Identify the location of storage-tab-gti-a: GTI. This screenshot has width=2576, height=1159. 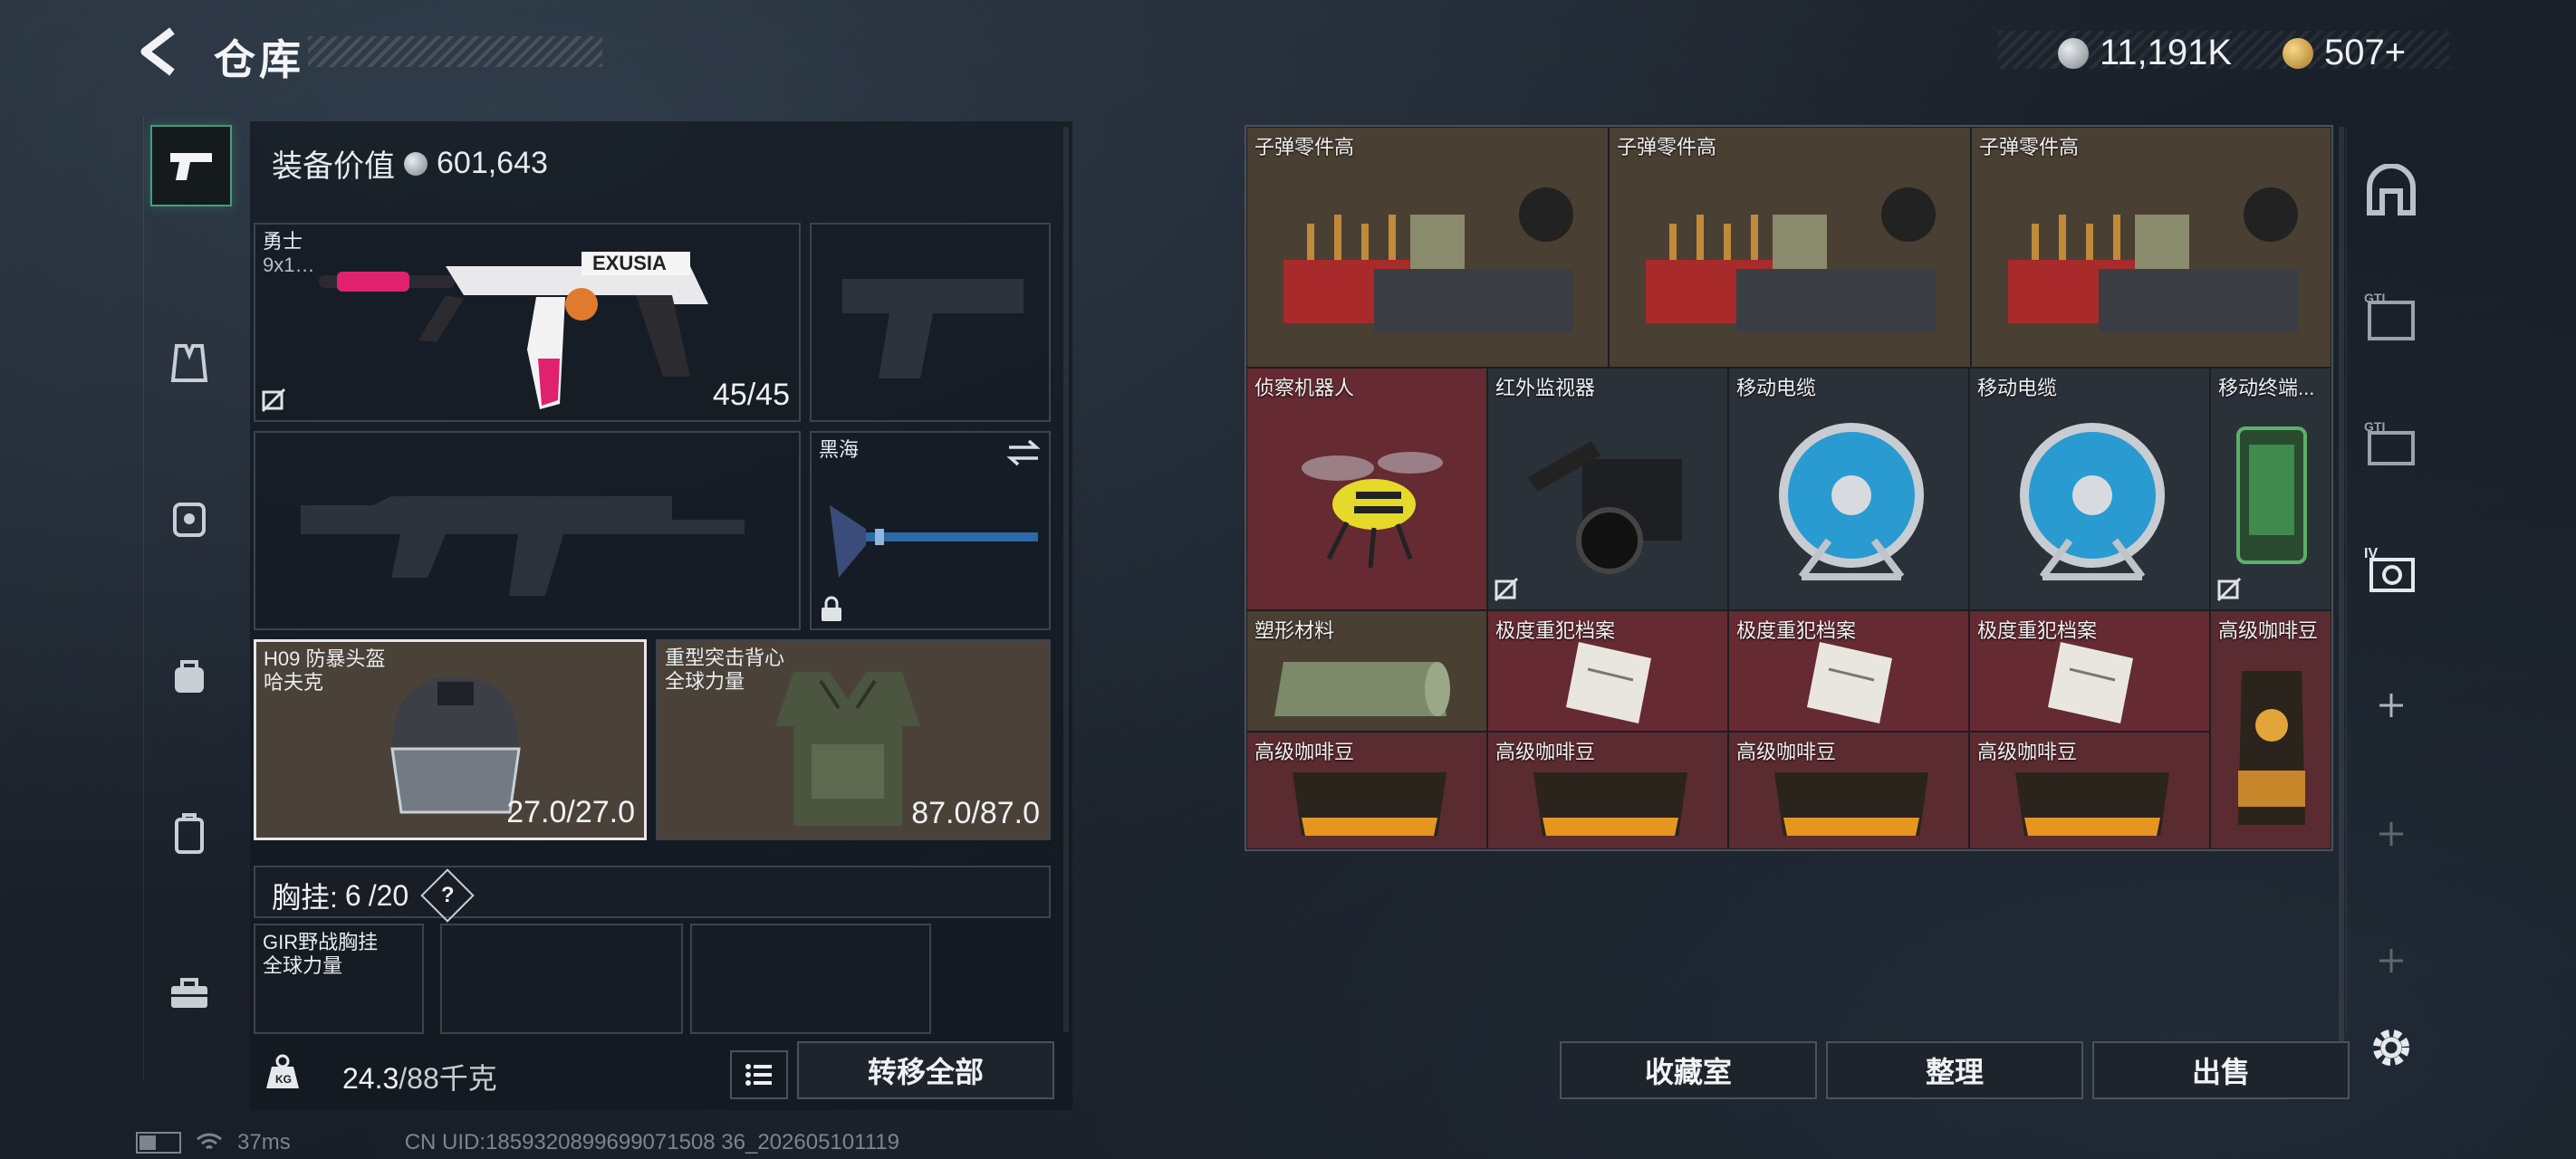
(2391, 318).